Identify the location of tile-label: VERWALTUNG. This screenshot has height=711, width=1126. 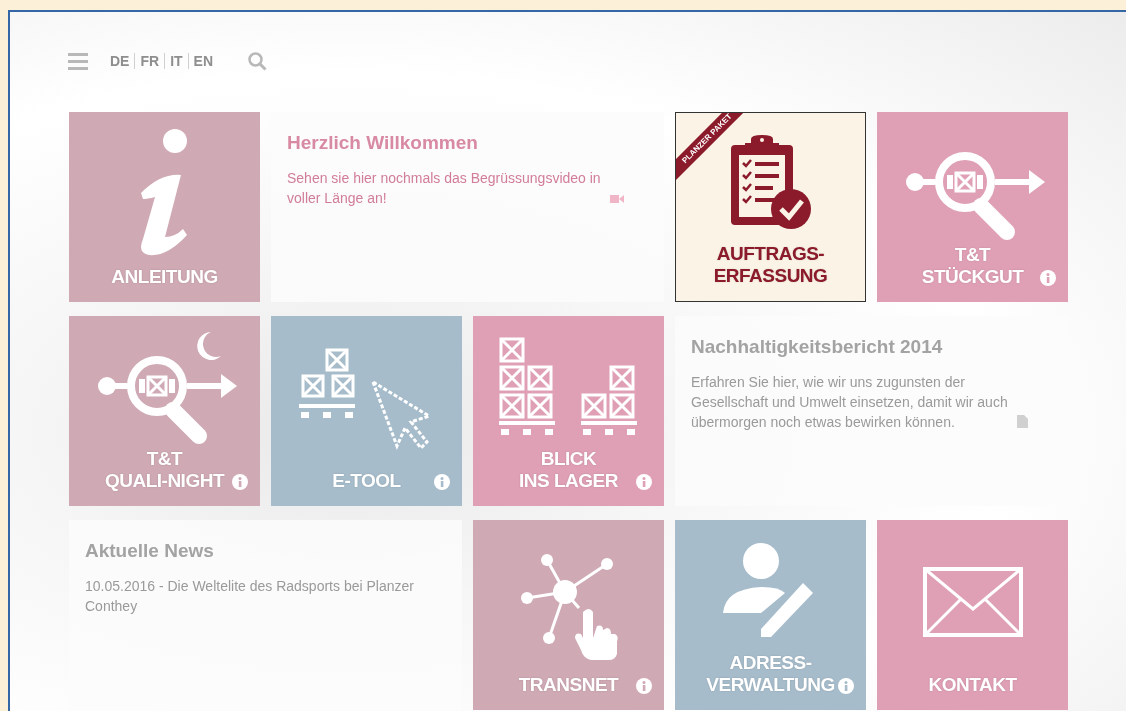
(770, 685).